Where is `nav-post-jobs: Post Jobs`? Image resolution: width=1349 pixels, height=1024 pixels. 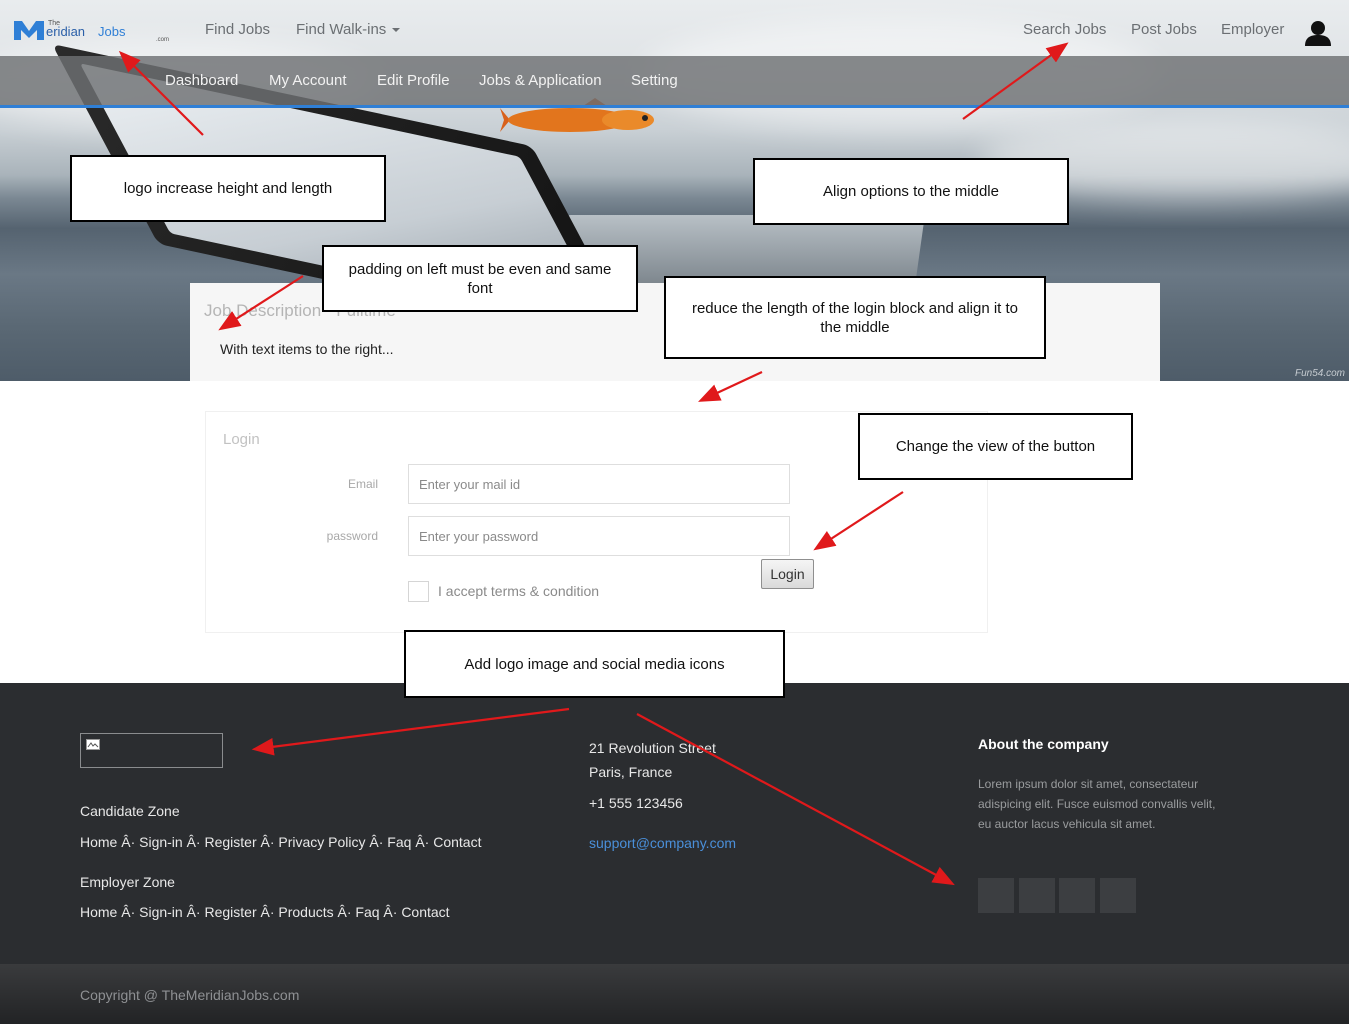
nav-post-jobs: Post Jobs is located at coordinates (1164, 29).